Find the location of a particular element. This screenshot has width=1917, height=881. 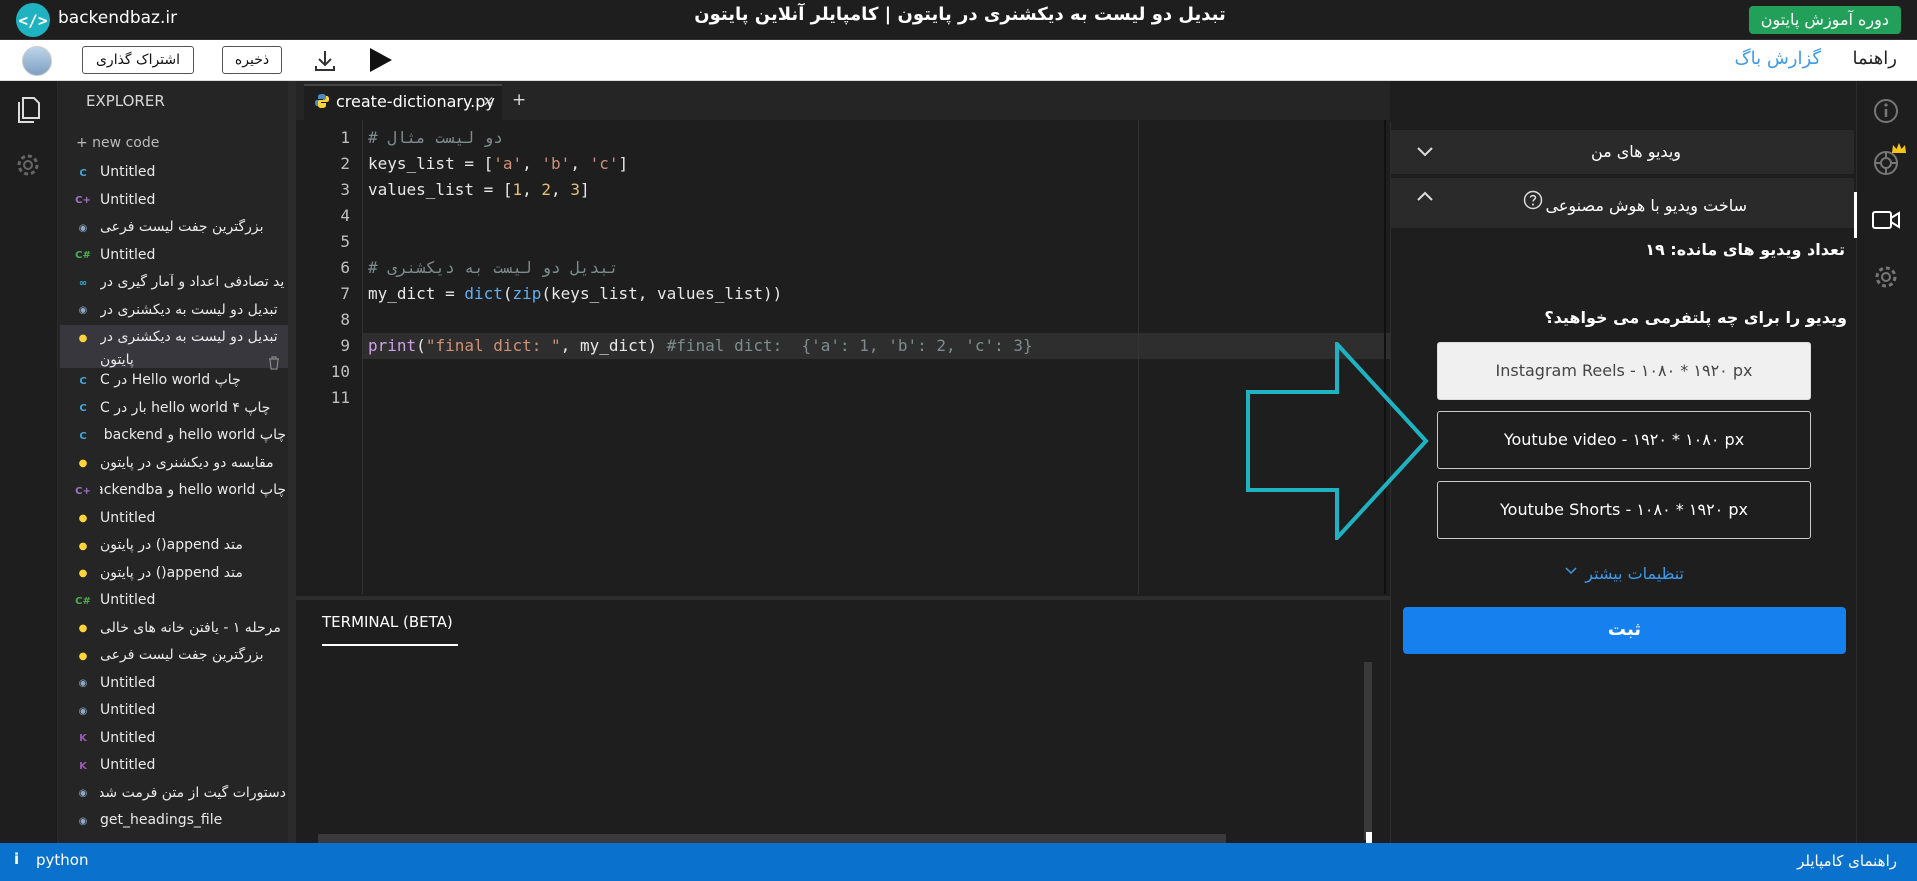

file-item: ◉ بزرگترین جفت لیست فرعی is located at coordinates (174, 228).